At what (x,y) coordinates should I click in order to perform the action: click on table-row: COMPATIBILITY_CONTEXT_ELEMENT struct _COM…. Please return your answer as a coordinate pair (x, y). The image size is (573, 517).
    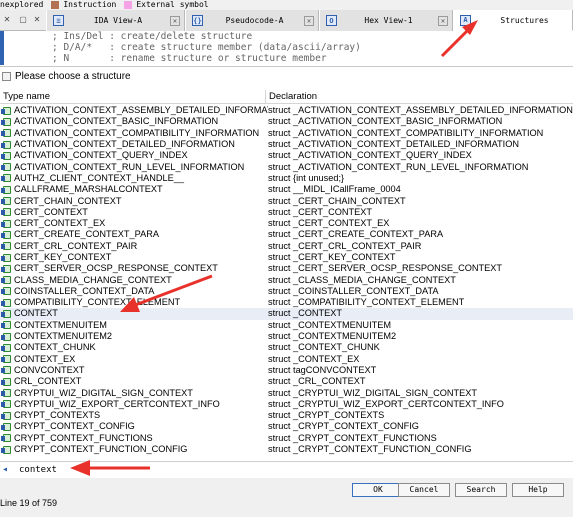
    Looking at the image, I should click on (286, 302).